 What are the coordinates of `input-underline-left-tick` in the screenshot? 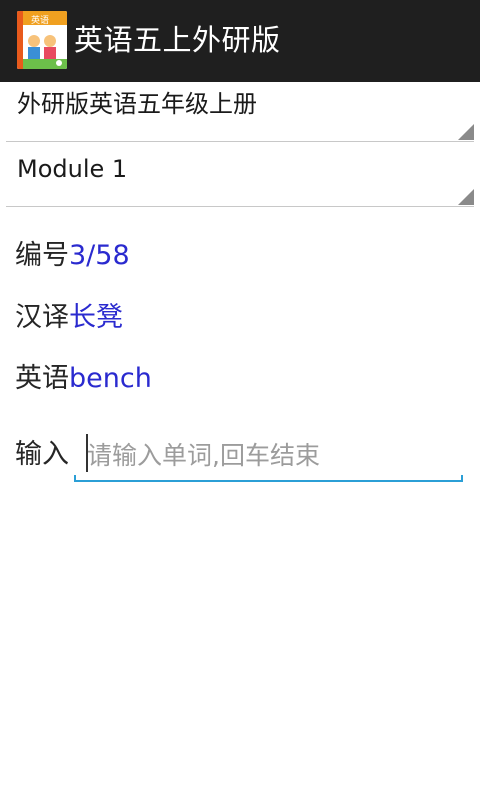 It's located at (75, 478).